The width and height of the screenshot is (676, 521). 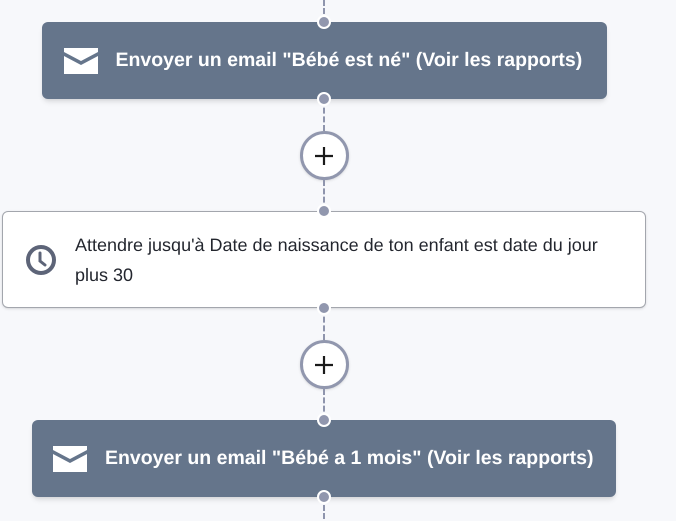 What do you see at coordinates (337, 260) in the screenshot?
I see `step-label: Attendre jusqu'à Date de naissance de ton enfant est date du jour plus 30` at bounding box center [337, 260].